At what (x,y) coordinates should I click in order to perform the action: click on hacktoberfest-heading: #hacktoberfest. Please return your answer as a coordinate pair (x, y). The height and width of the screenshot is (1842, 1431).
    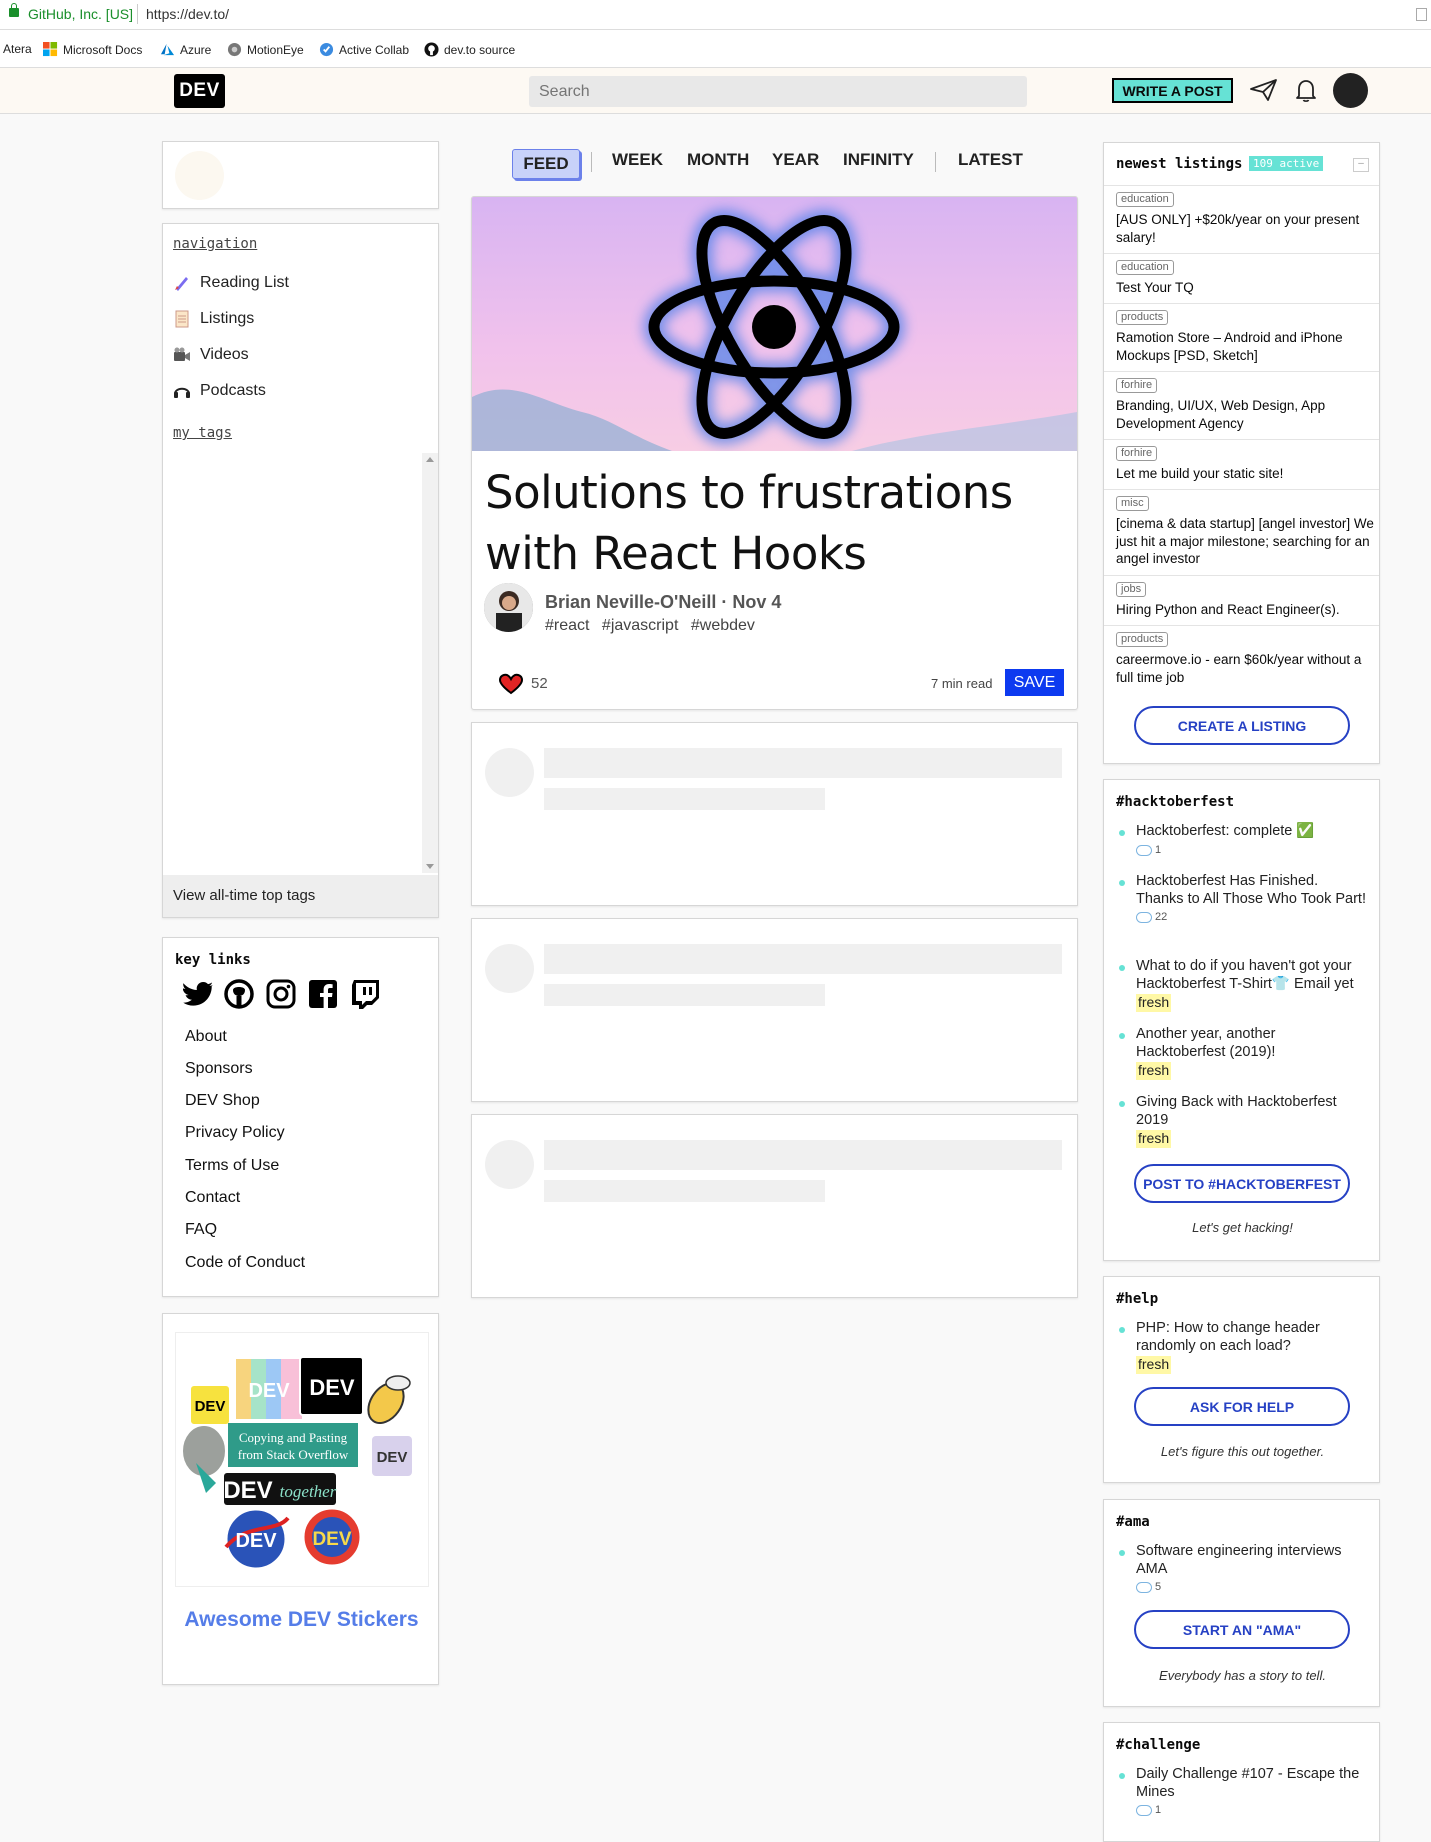
    Looking at the image, I should click on (1175, 802).